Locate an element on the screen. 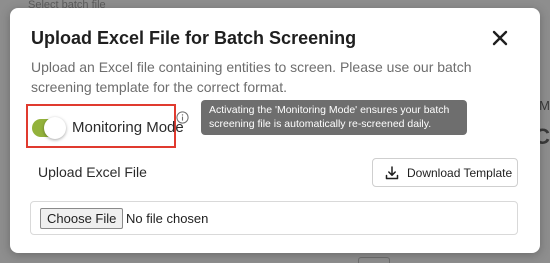 Image resolution: width=550 pixels, height=263 pixels. info-icon is located at coordinates (182, 117).